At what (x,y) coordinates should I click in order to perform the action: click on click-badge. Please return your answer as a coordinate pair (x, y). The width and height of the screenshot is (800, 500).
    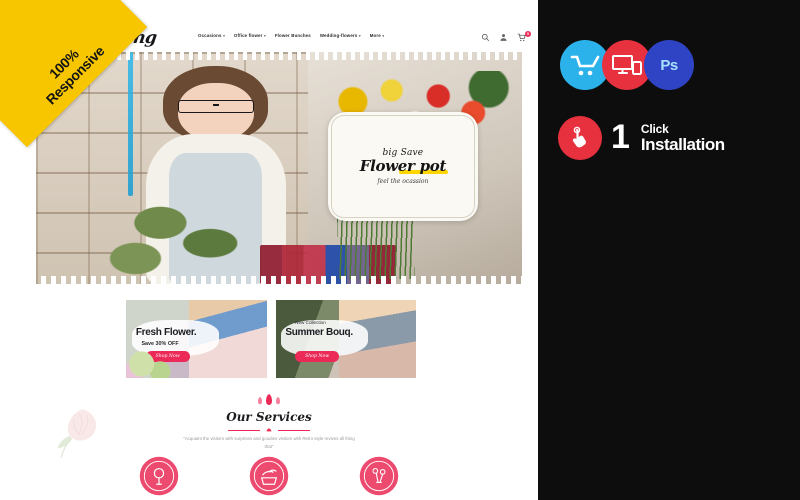
    Looking at the image, I should click on (580, 138).